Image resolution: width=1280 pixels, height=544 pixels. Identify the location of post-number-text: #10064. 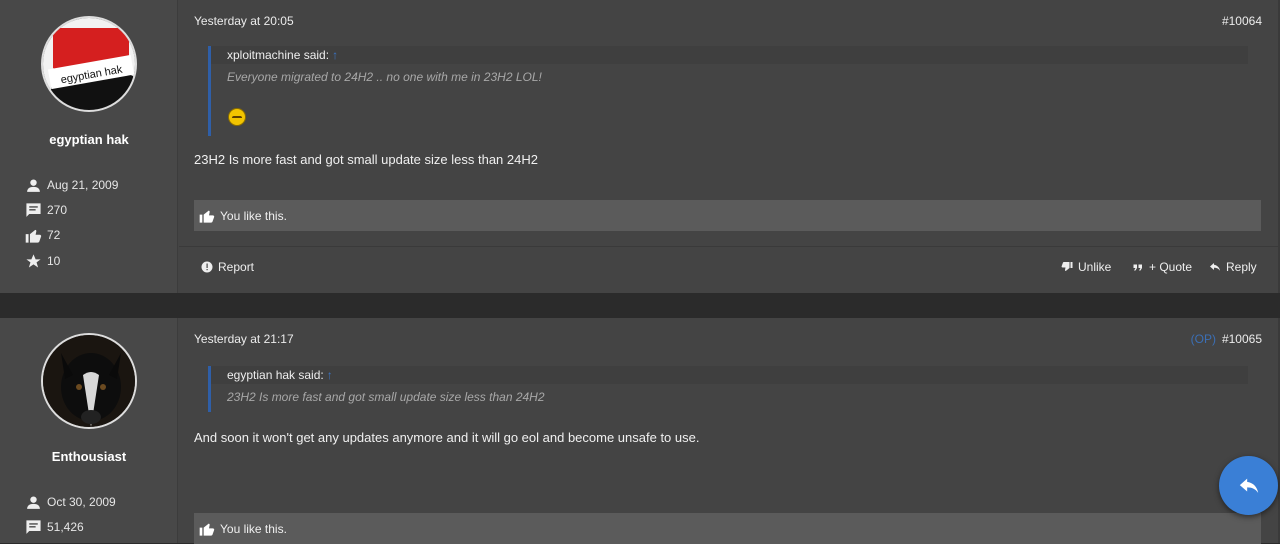
(1242, 21).